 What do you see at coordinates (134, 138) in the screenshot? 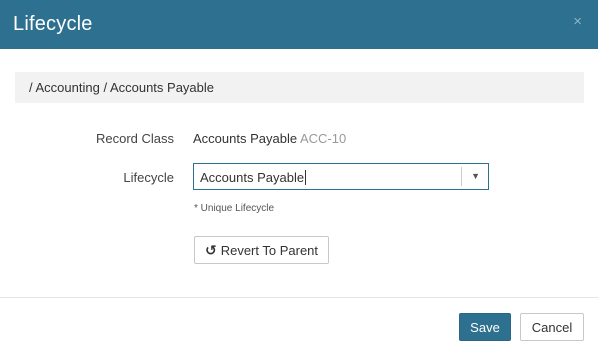
I see `record-class-label: Record Class` at bounding box center [134, 138].